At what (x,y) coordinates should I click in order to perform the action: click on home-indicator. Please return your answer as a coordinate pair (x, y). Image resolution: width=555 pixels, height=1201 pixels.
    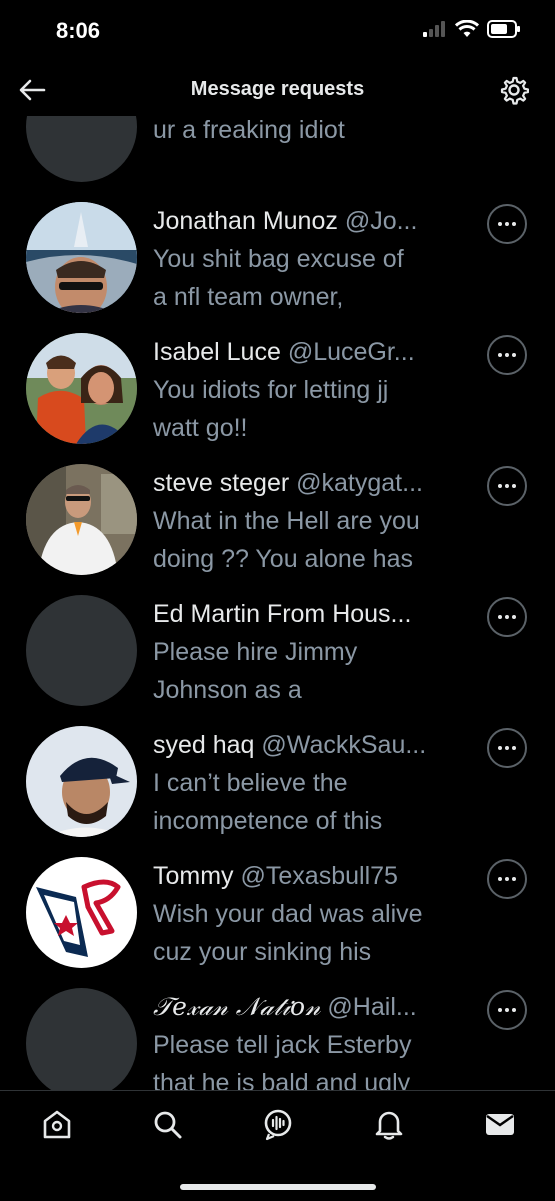
    Looking at the image, I should click on (278, 1187).